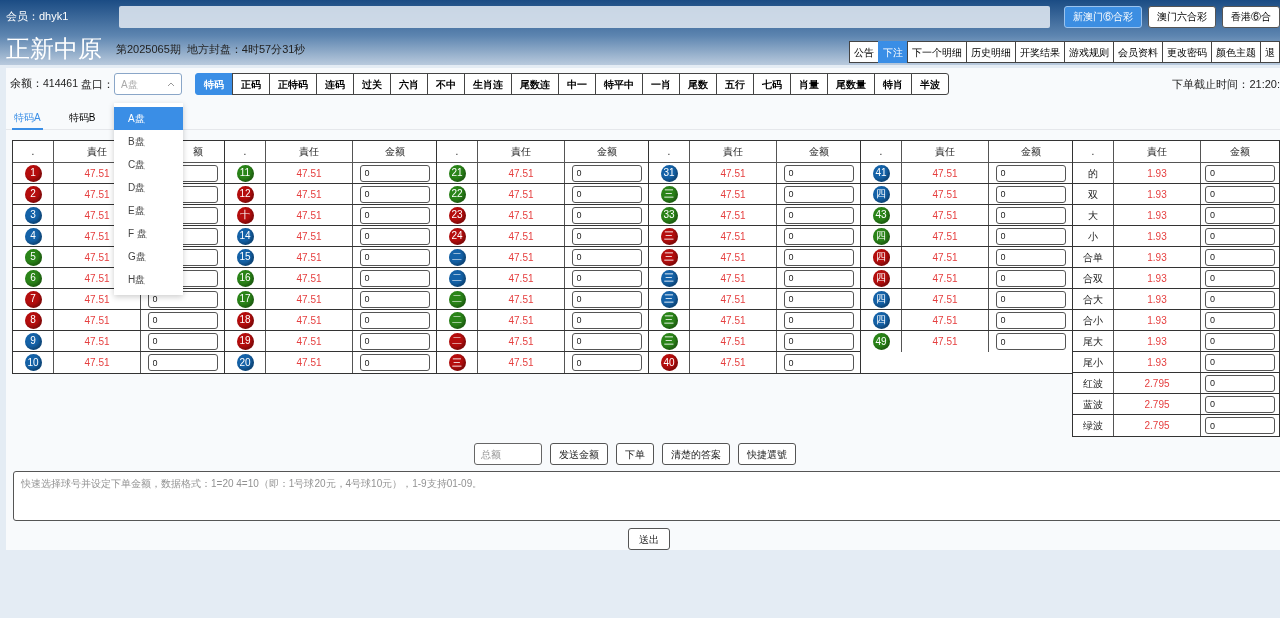 This screenshot has width=1280, height=618. Describe the element at coordinates (1236, 52) in the screenshot. I see `nav-tab: 颜色主题` at that location.